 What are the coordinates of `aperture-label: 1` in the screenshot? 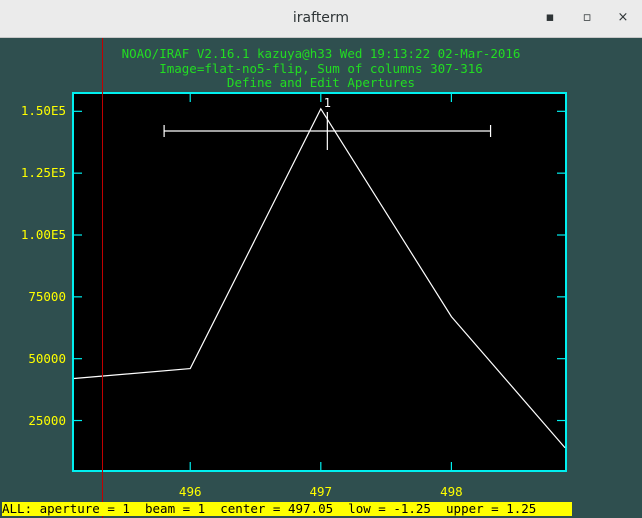 It's located at (327, 103).